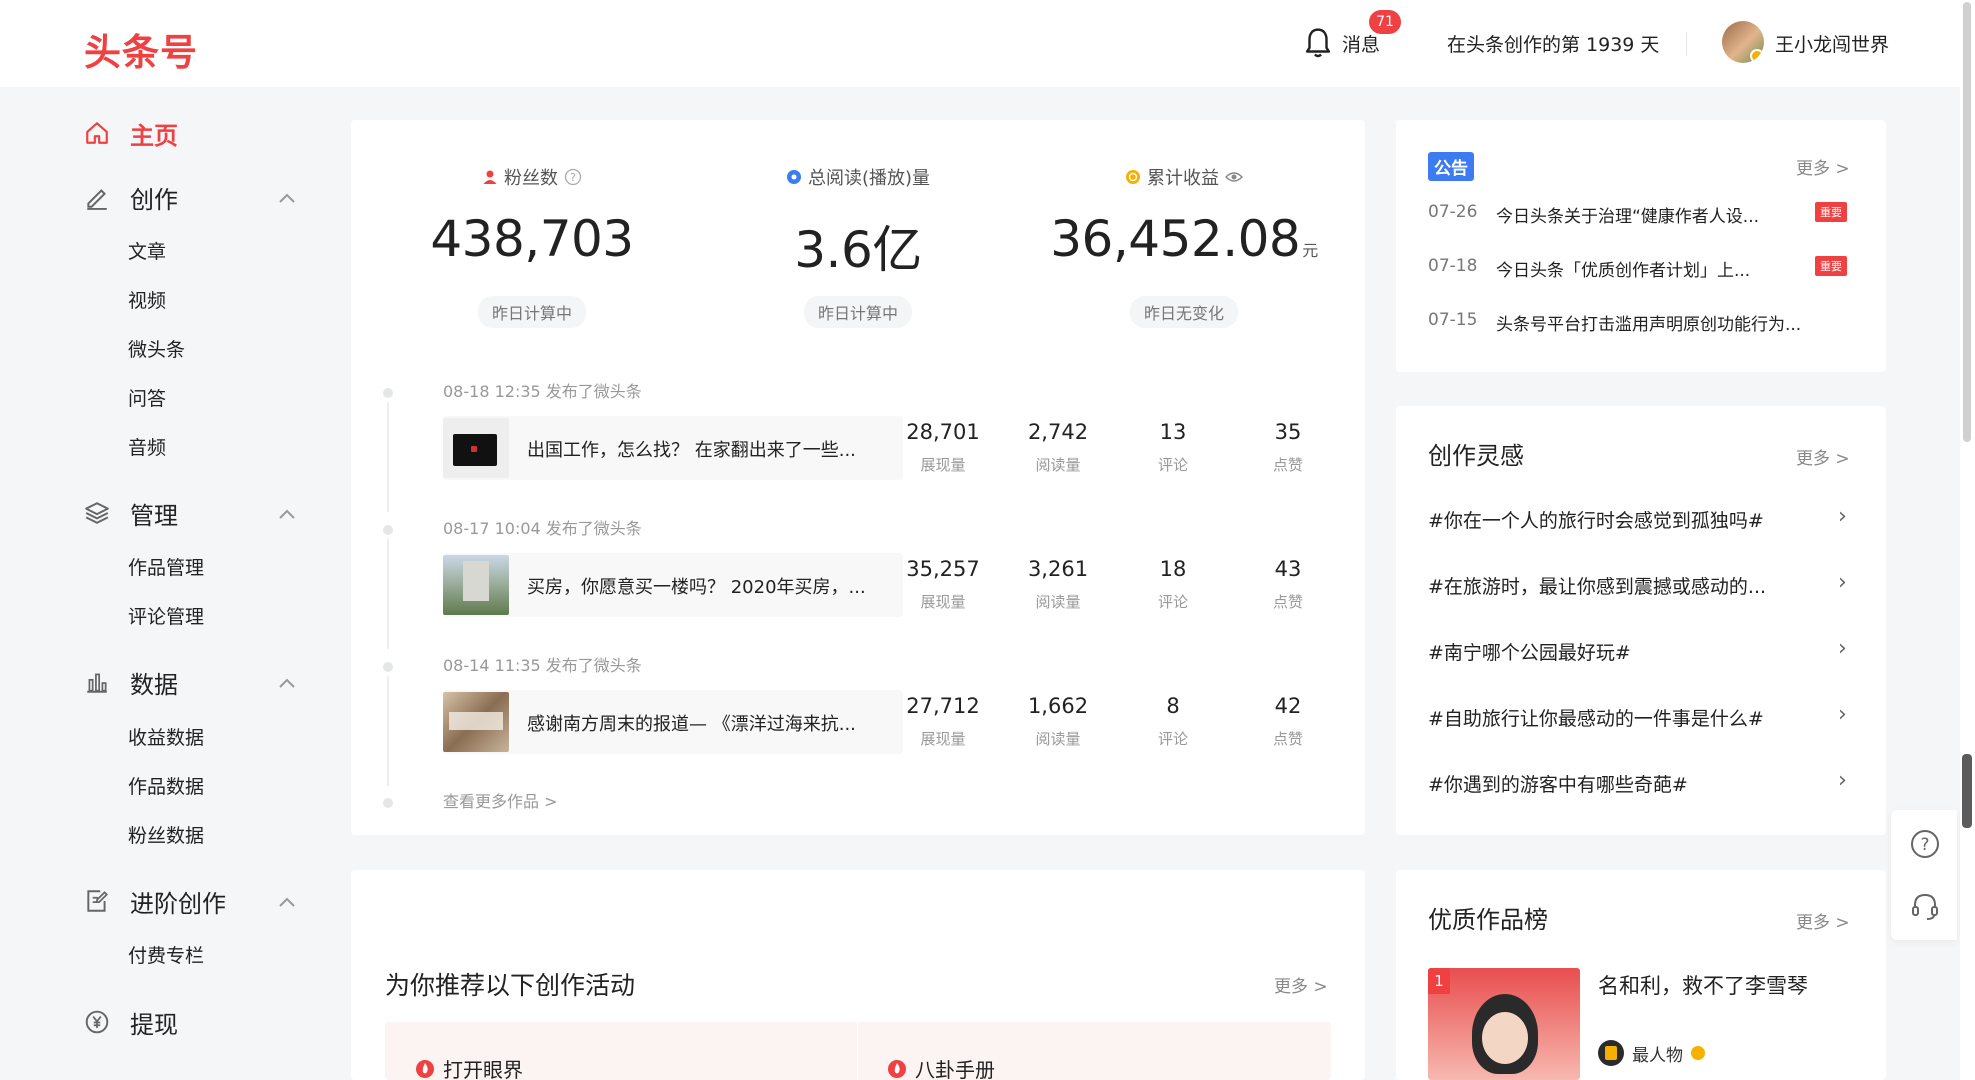  I want to click on topic-item: #在旅游时，最让你感到震撼或感动的... ›, so click(1643, 587).